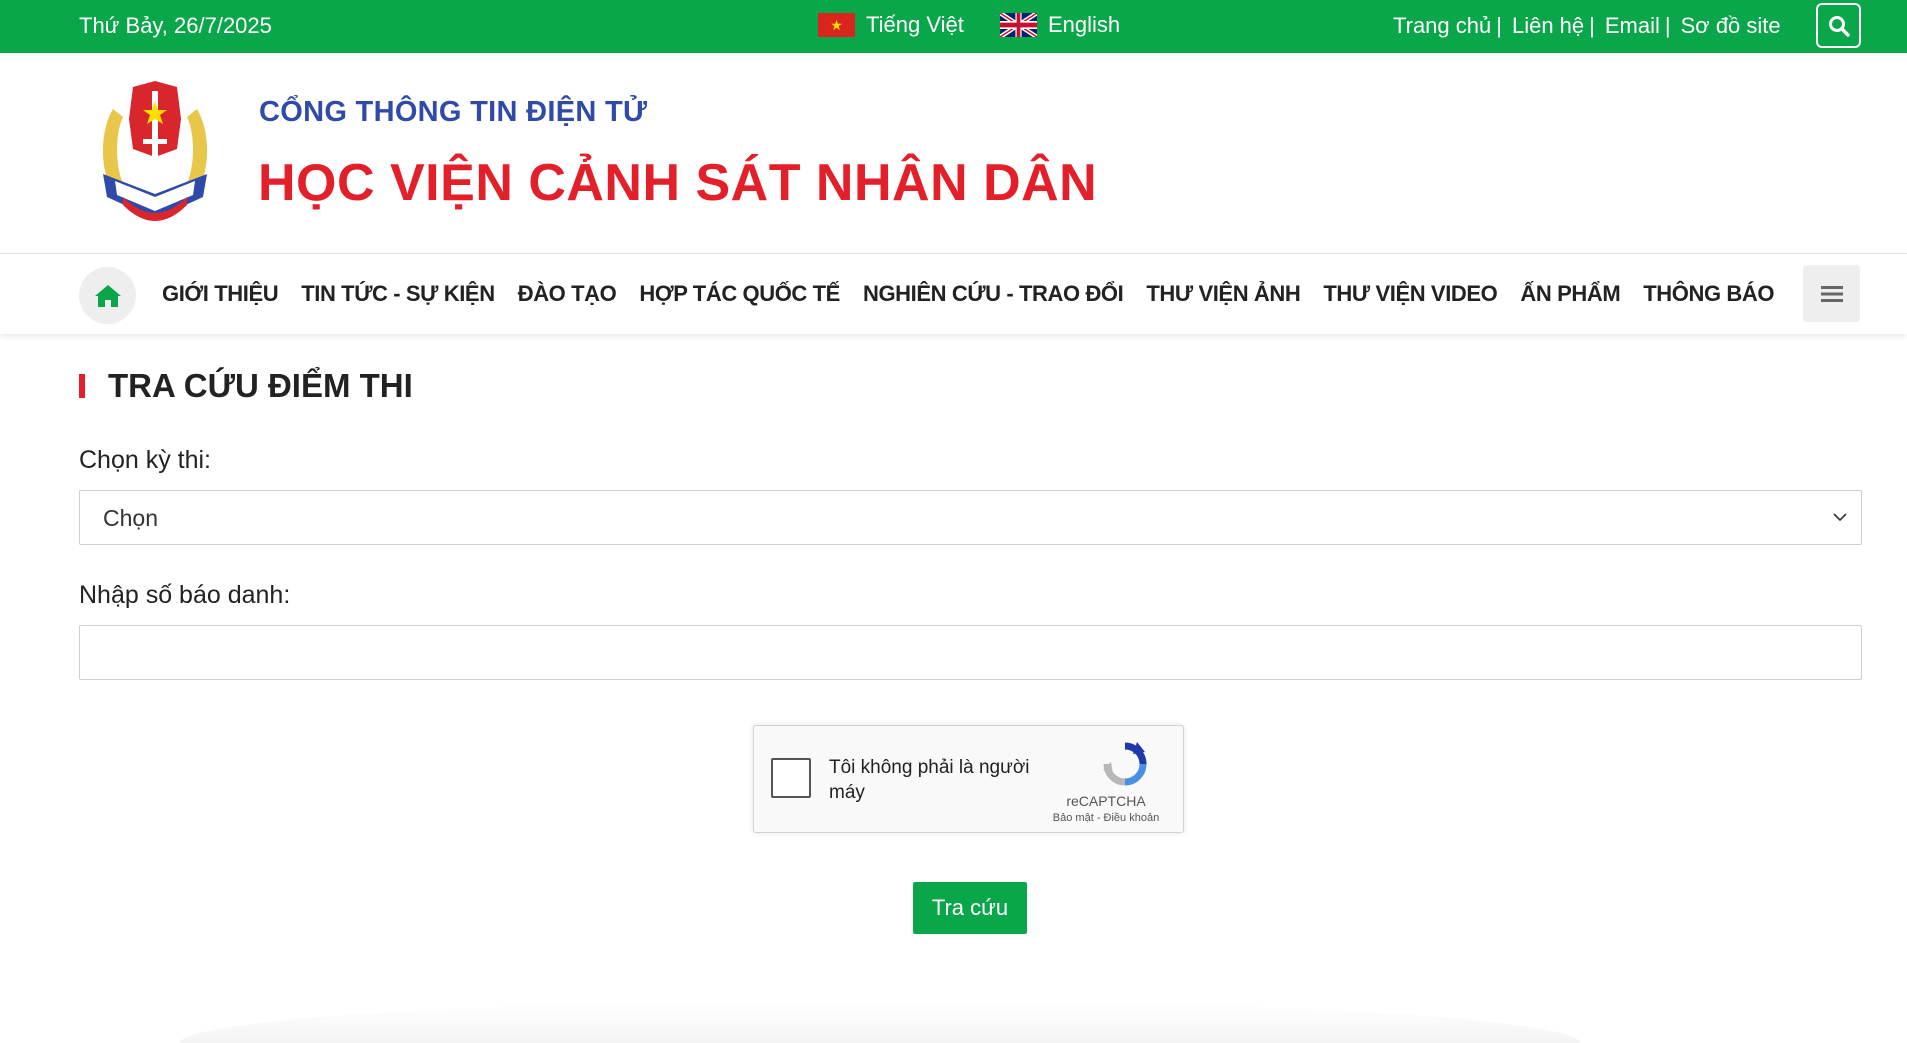 This screenshot has width=1907, height=1043. I want to click on nav-item-introduction: GIỚI THIỆU, so click(220, 294).